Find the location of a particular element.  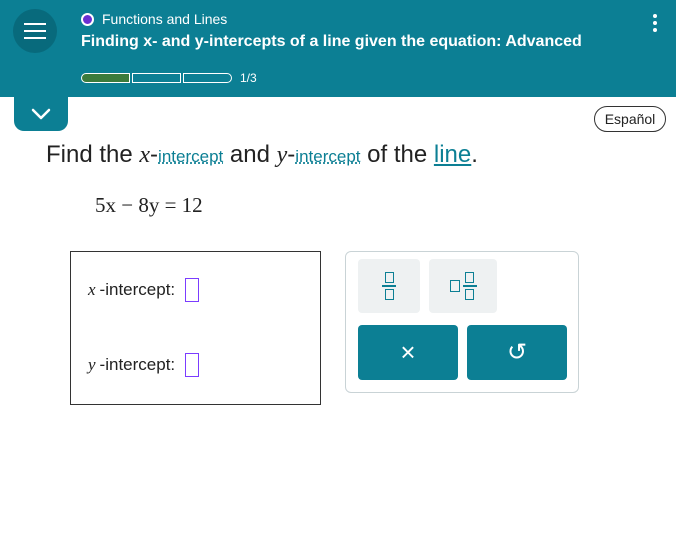

fraction-button is located at coordinates (389, 286).